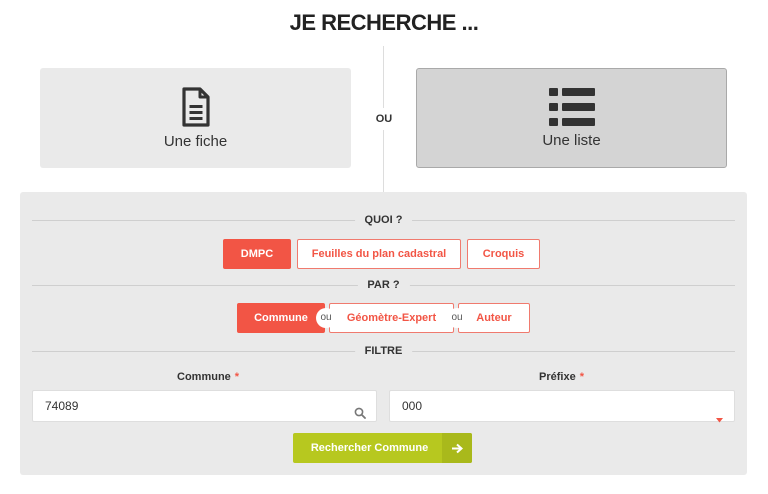  Describe the element at coordinates (369, 448) in the screenshot. I see `rechercher-commune-label: Rechercher Commune` at that location.